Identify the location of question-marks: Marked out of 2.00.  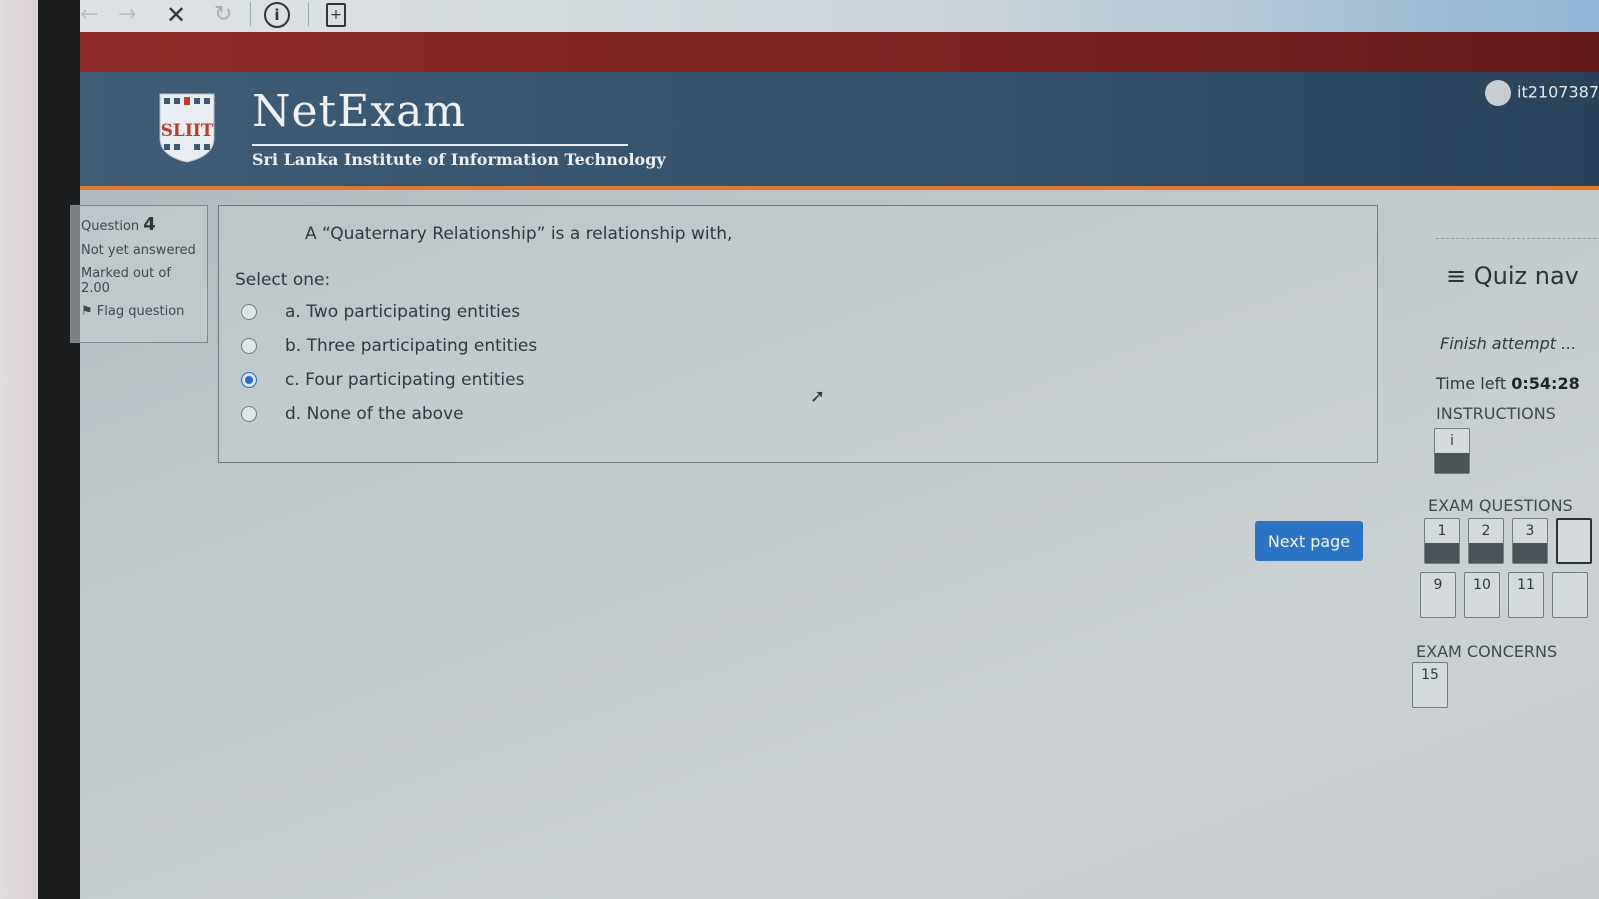
(126, 281).